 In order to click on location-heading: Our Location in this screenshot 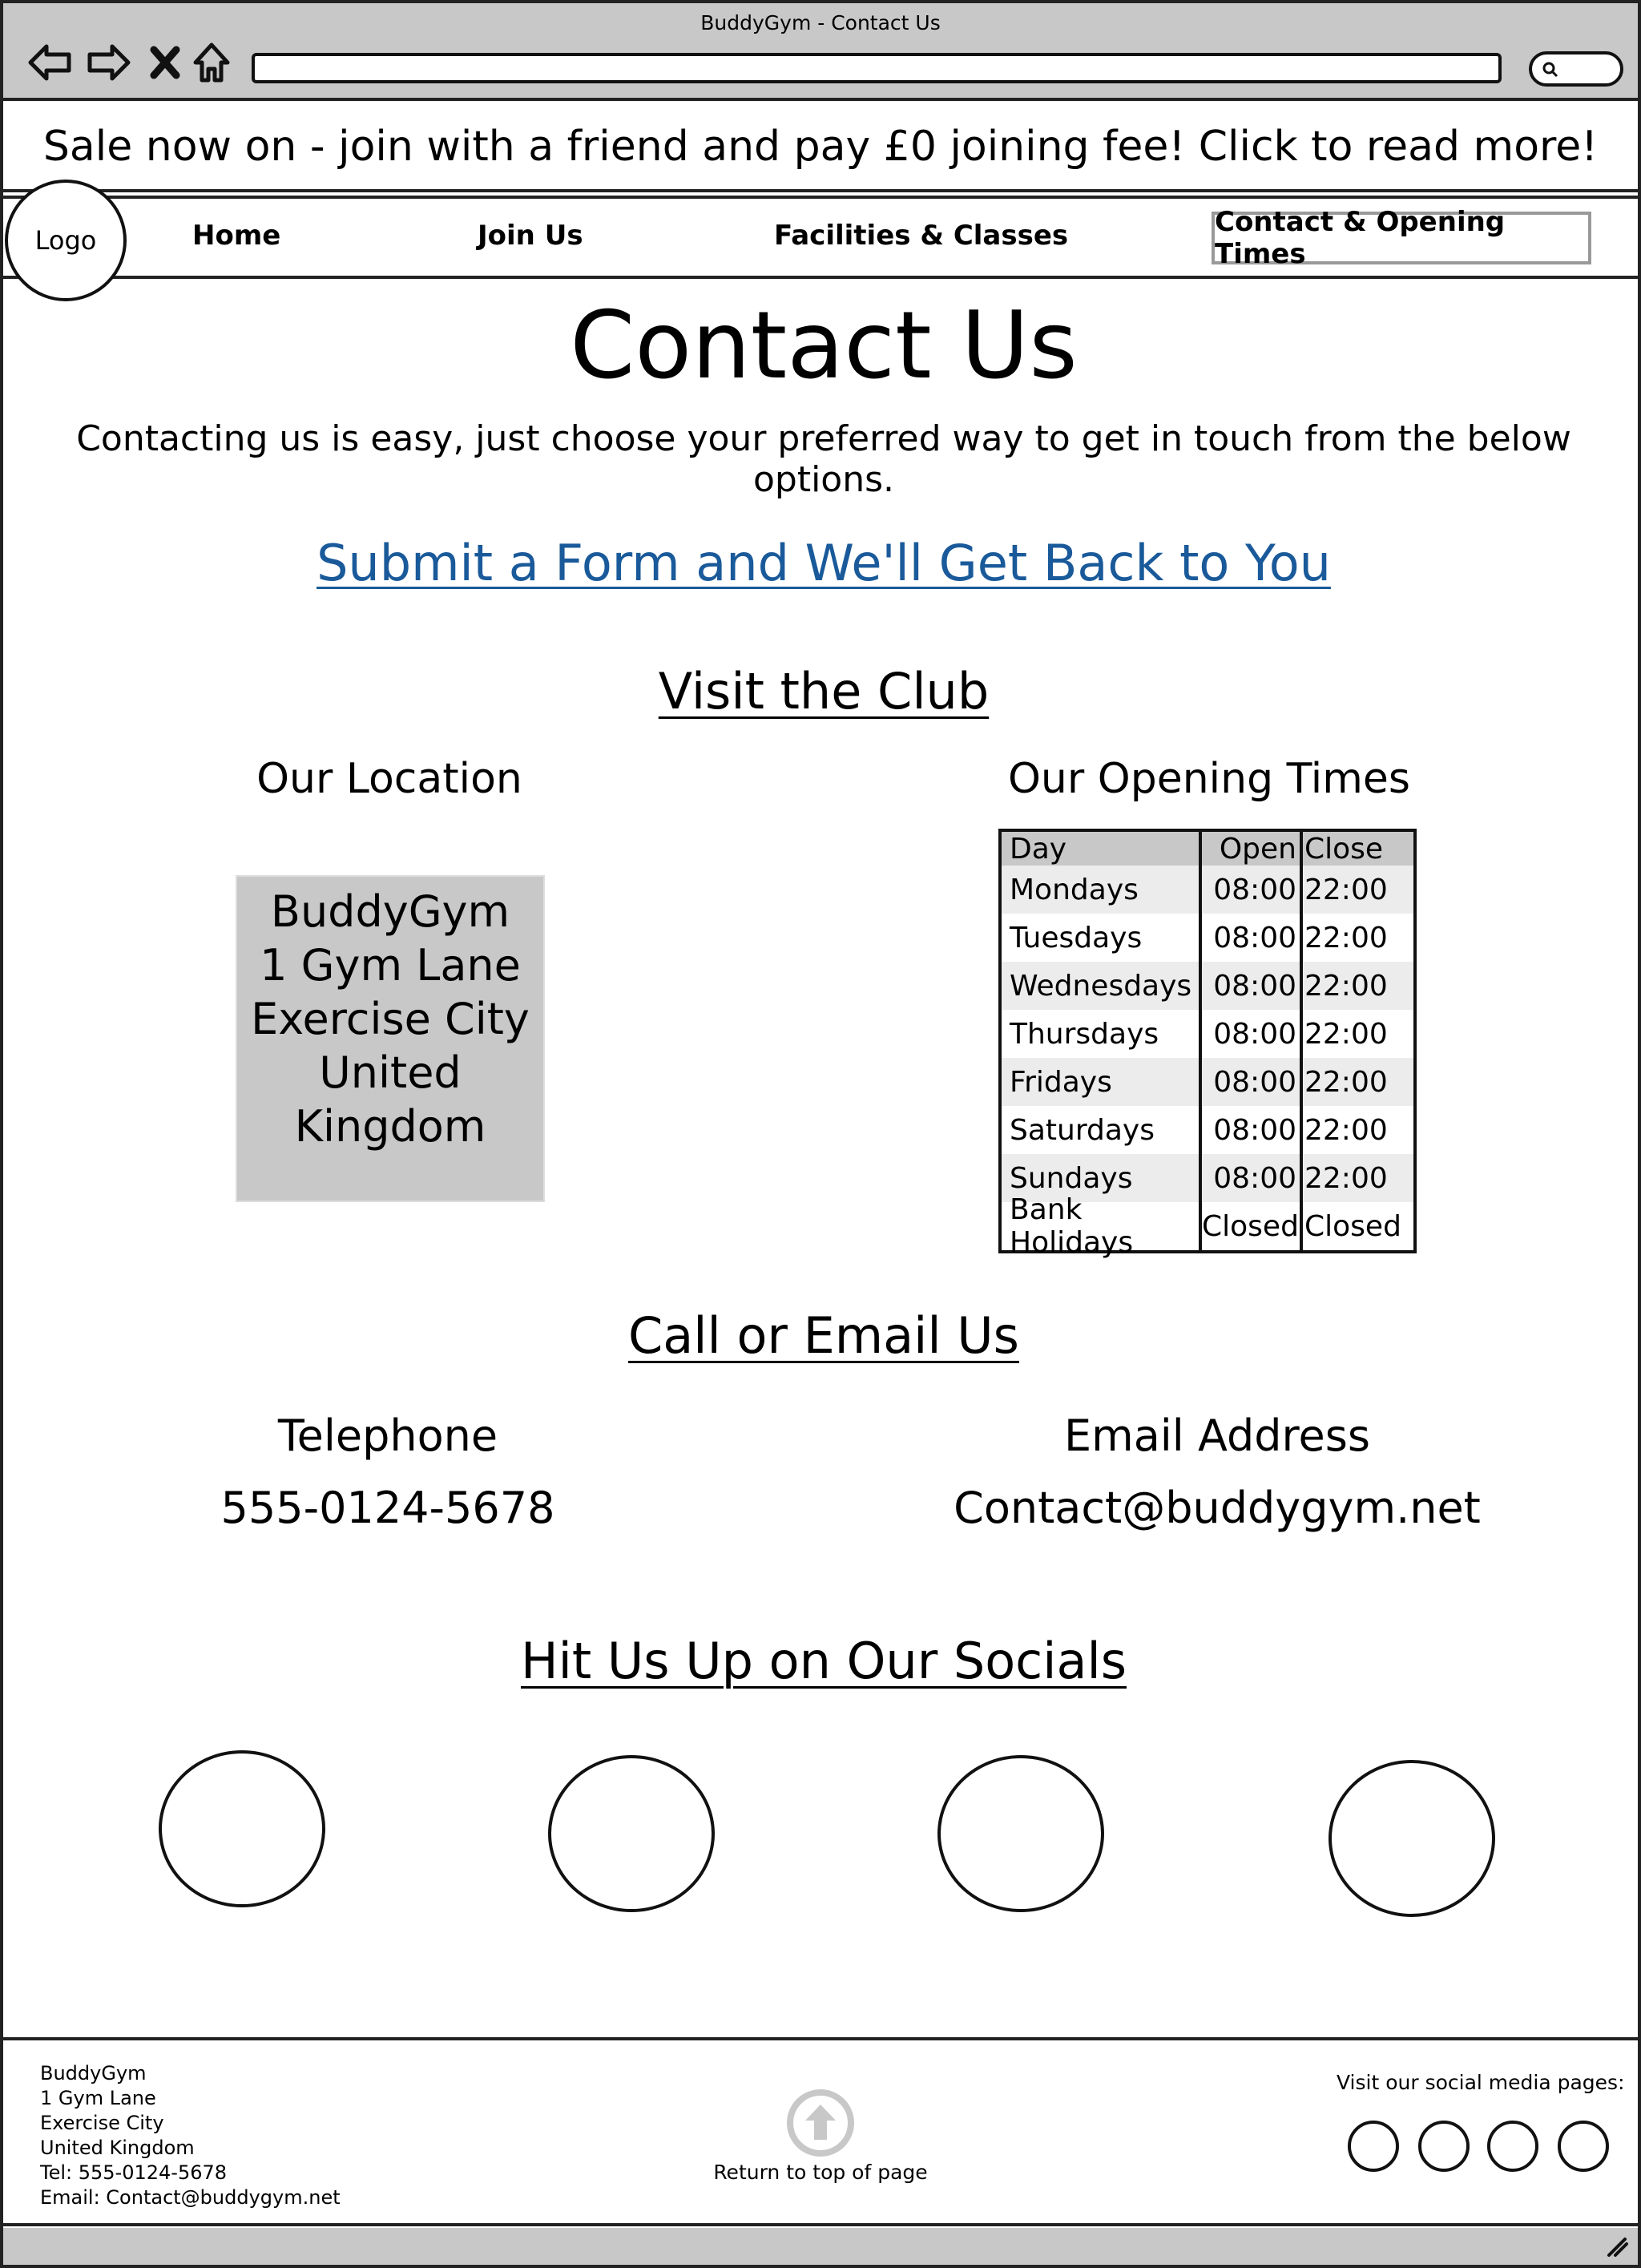, I will do `click(389, 779)`.